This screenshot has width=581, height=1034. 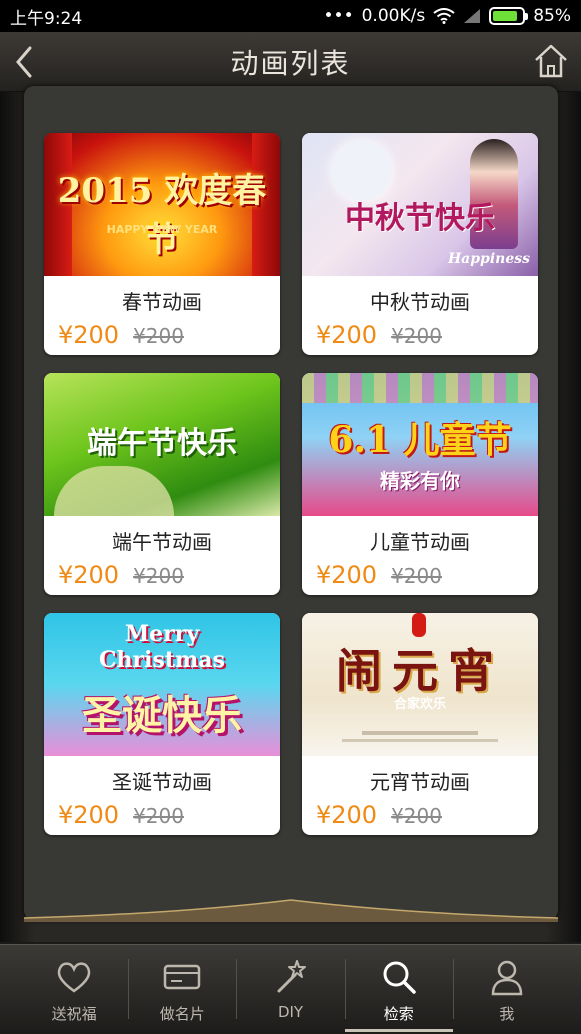 What do you see at coordinates (505, 16) in the screenshot?
I see `battery-fill` at bounding box center [505, 16].